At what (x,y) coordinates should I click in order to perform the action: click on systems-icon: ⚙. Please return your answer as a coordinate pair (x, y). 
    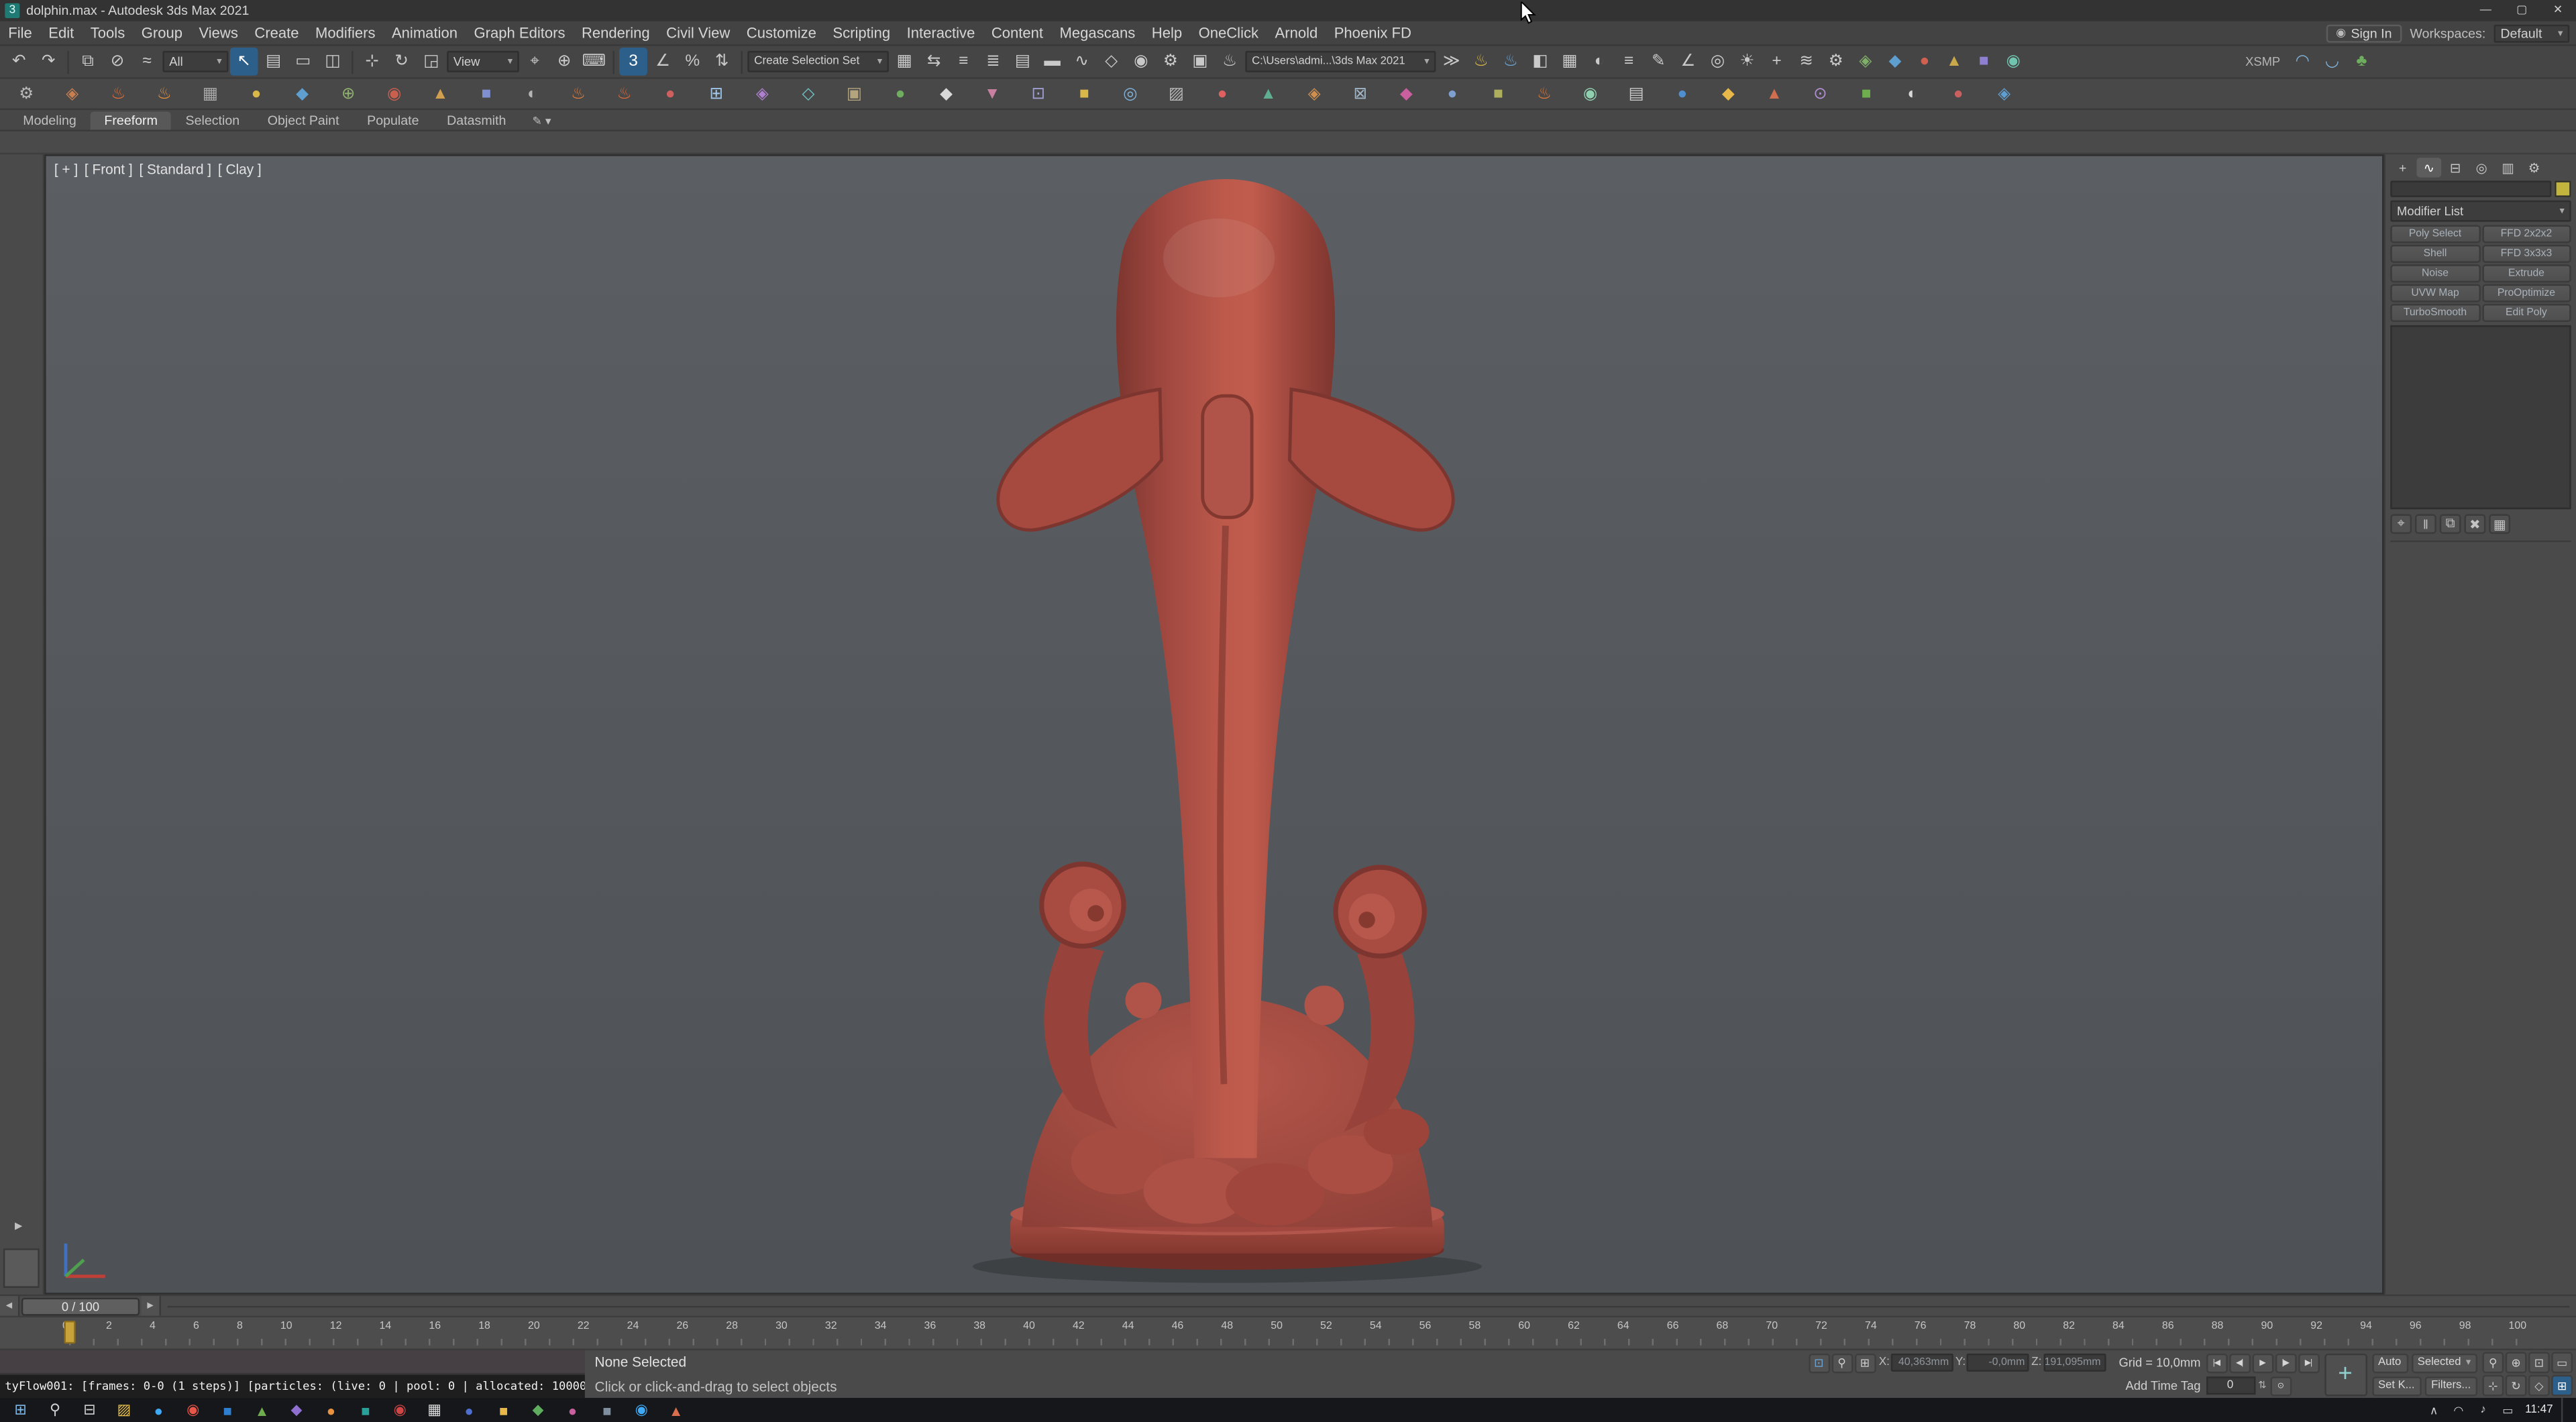
    Looking at the image, I should click on (1836, 62).